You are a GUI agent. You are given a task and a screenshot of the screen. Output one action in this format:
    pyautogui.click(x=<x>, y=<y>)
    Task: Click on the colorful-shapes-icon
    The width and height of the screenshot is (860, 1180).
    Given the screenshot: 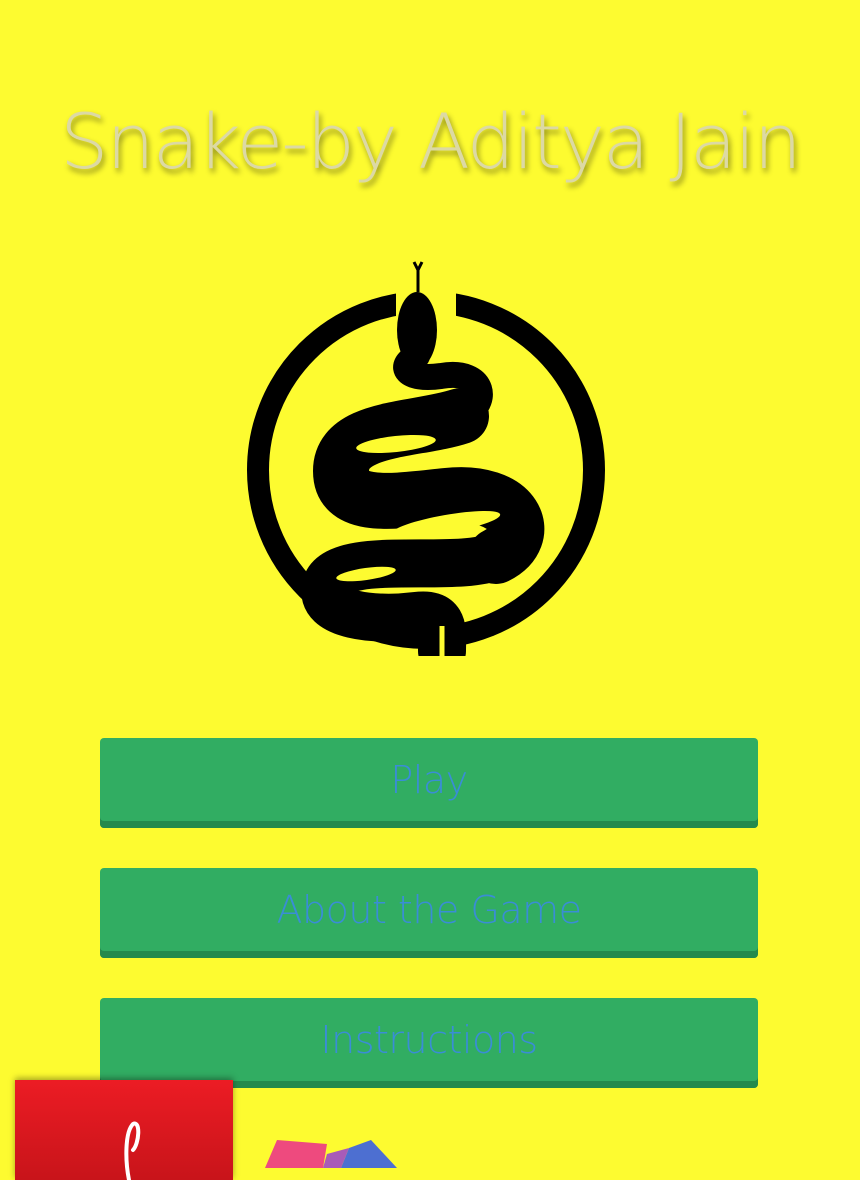 What is the action you would take?
    pyautogui.click(x=331, y=1154)
    